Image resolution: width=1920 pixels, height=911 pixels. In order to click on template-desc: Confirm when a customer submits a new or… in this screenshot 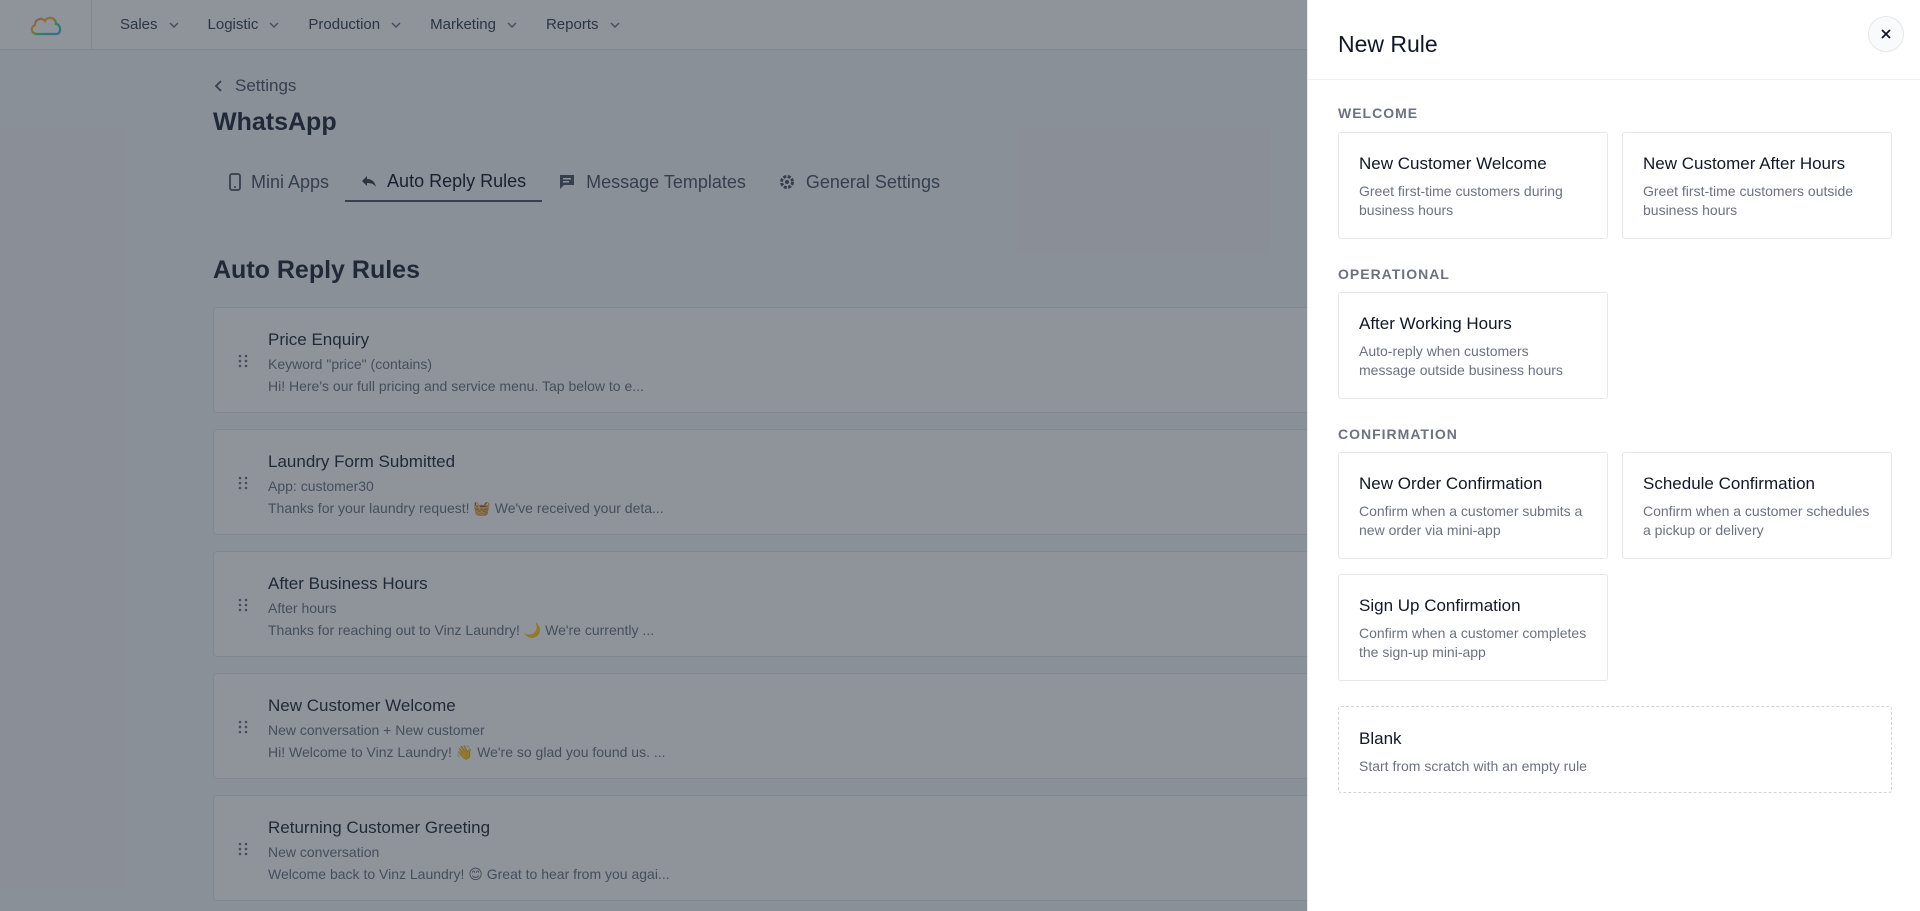, I will do `click(1471, 520)`.